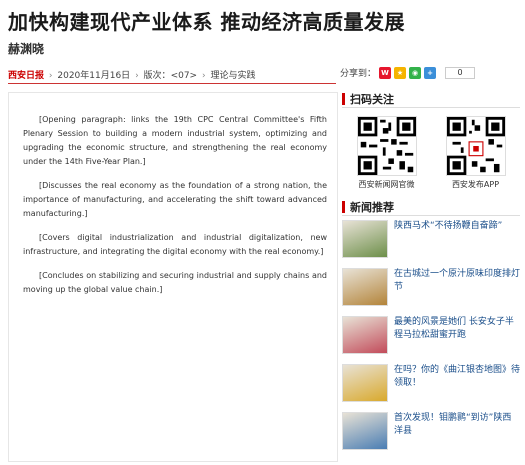 The height and width of the screenshot is (465, 525). I want to click on wechat-icon: ◉, so click(415, 72).